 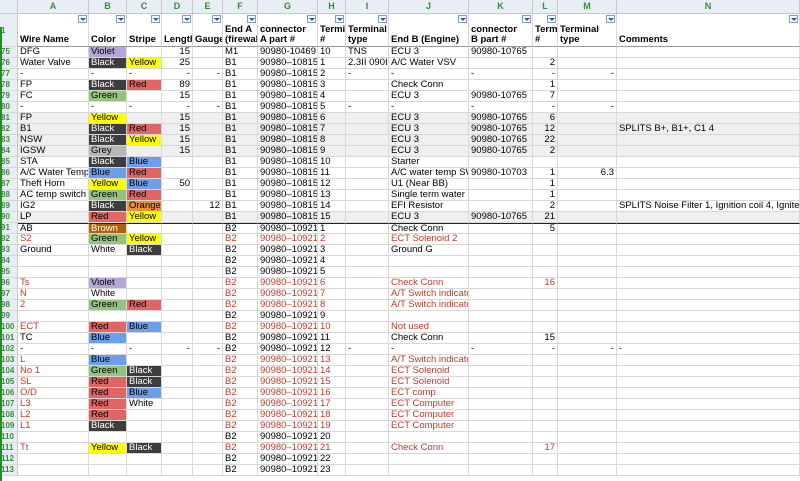 I want to click on cell-wire-name: LP, so click(x=53, y=217).